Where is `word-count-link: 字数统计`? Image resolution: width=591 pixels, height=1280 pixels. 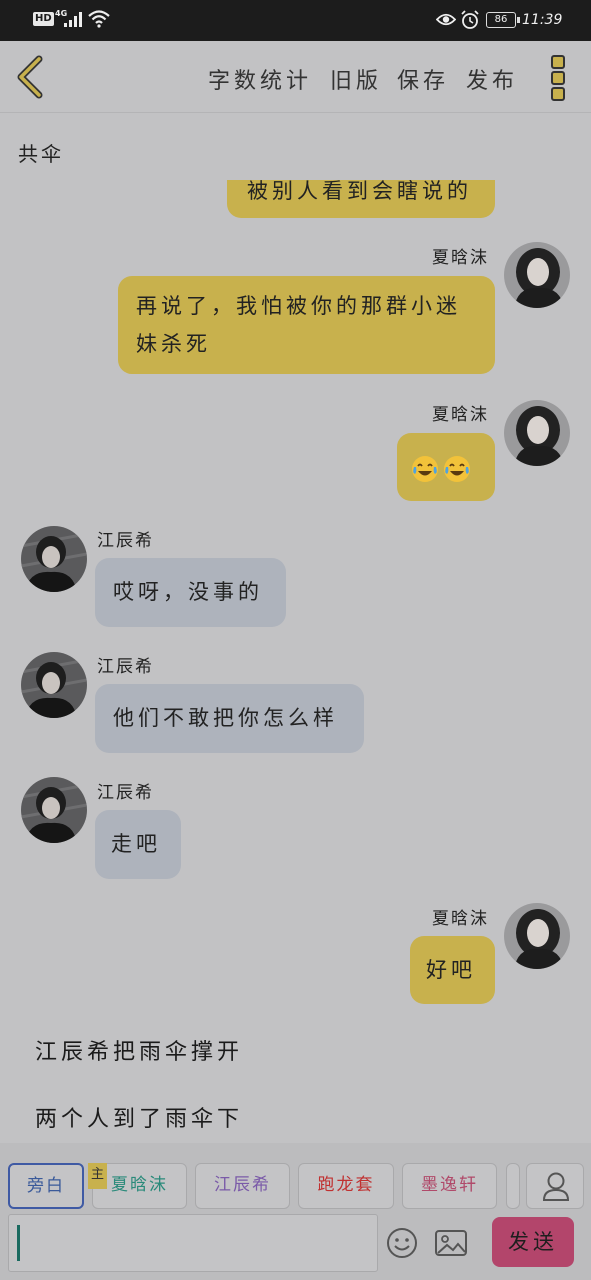 word-count-link: 字数统计 is located at coordinates (260, 79).